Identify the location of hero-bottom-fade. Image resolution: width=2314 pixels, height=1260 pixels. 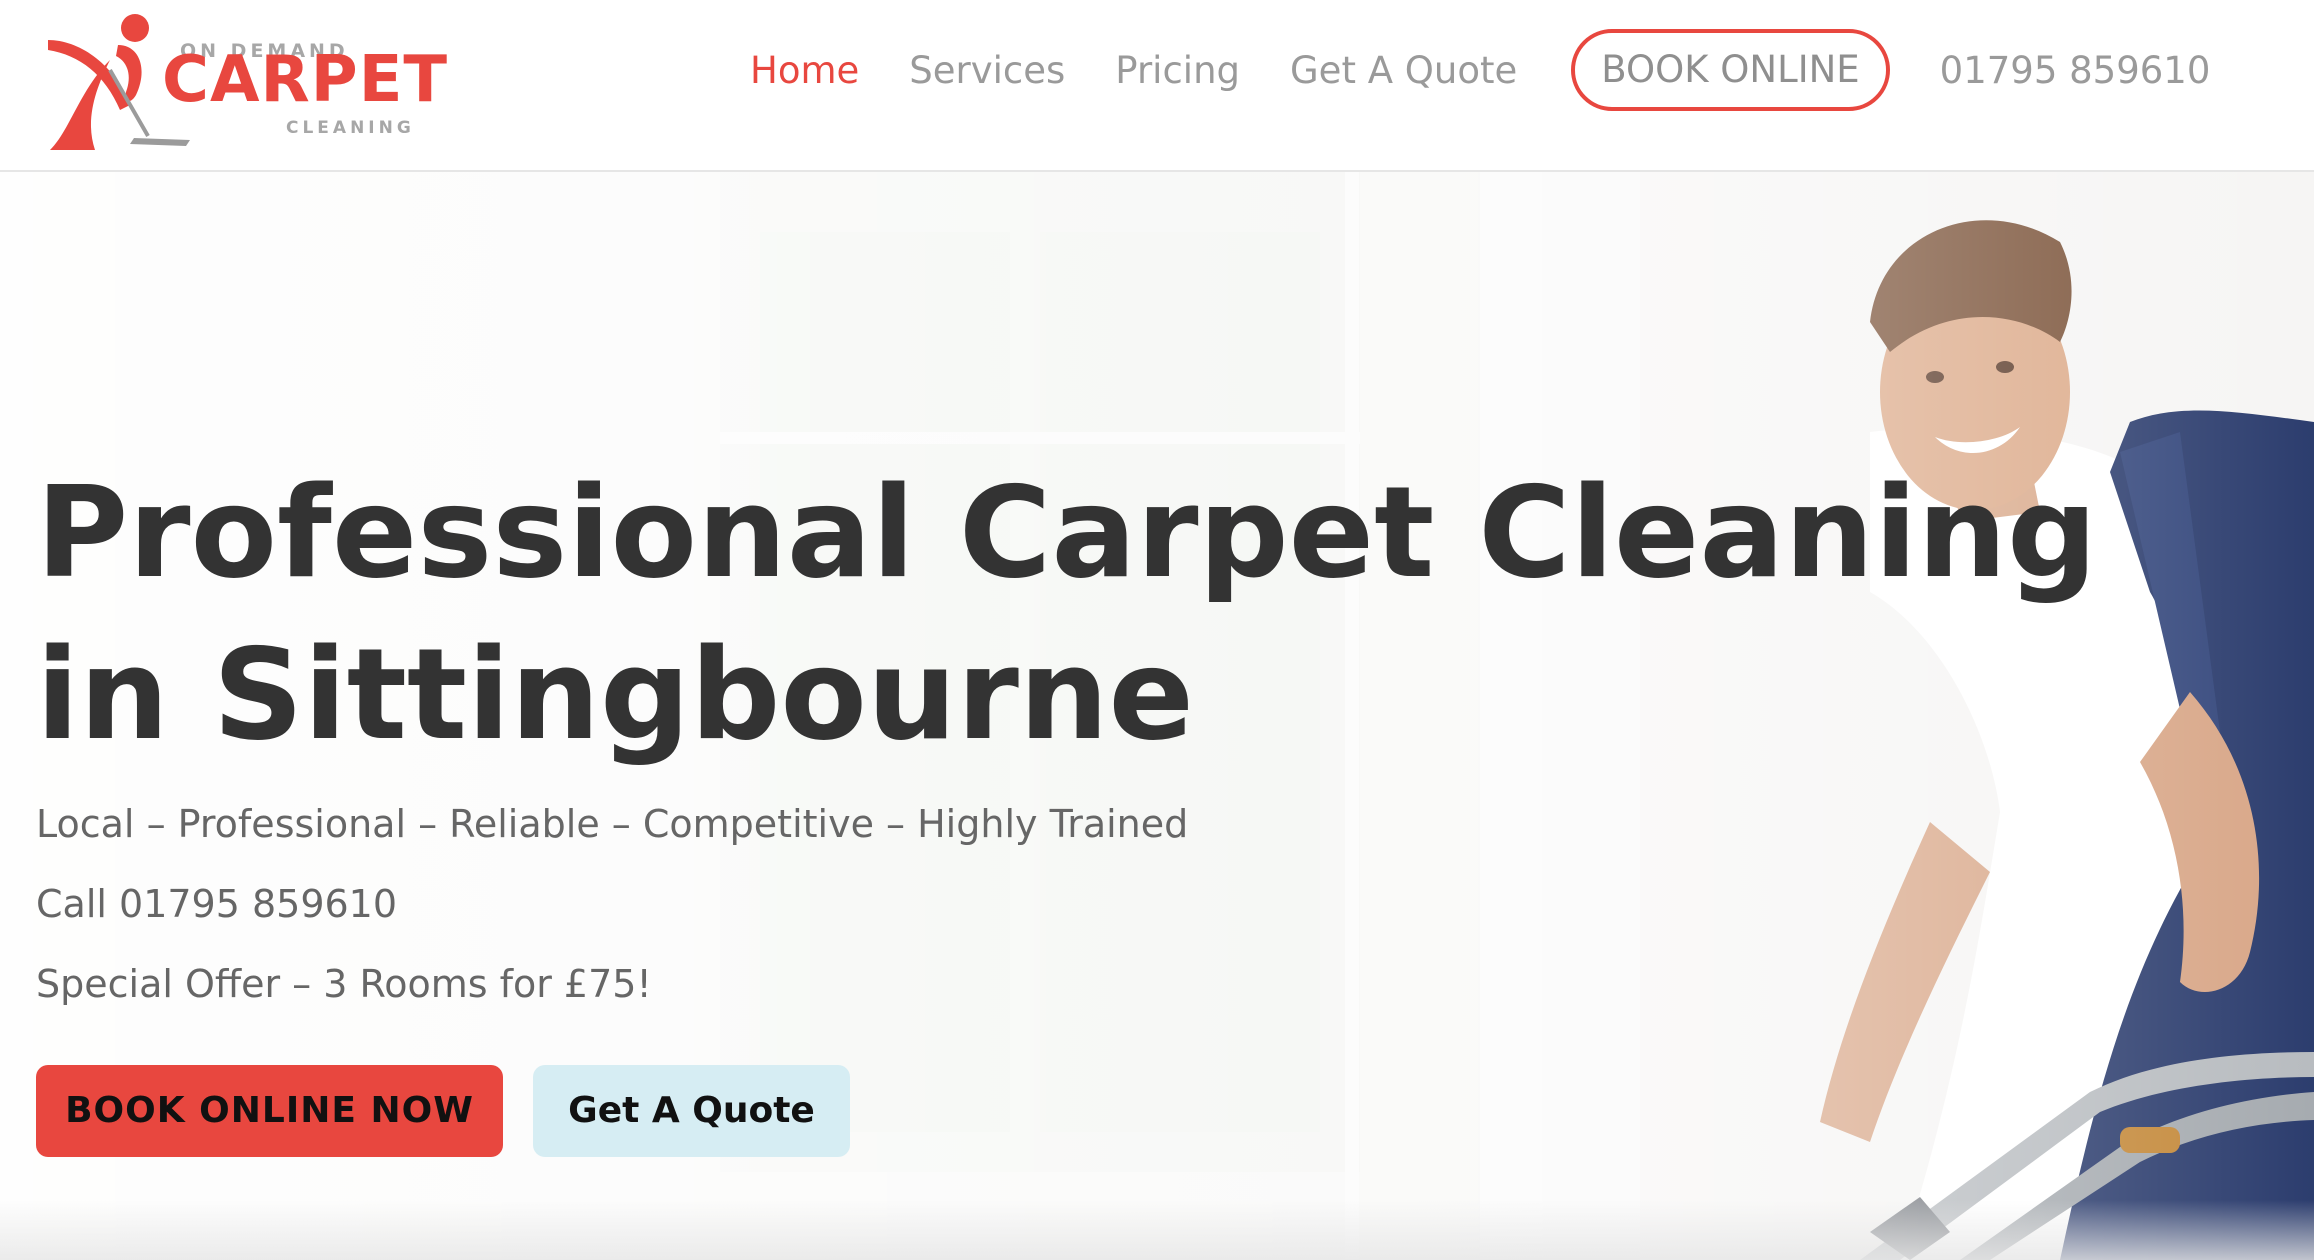
(1157, 1230).